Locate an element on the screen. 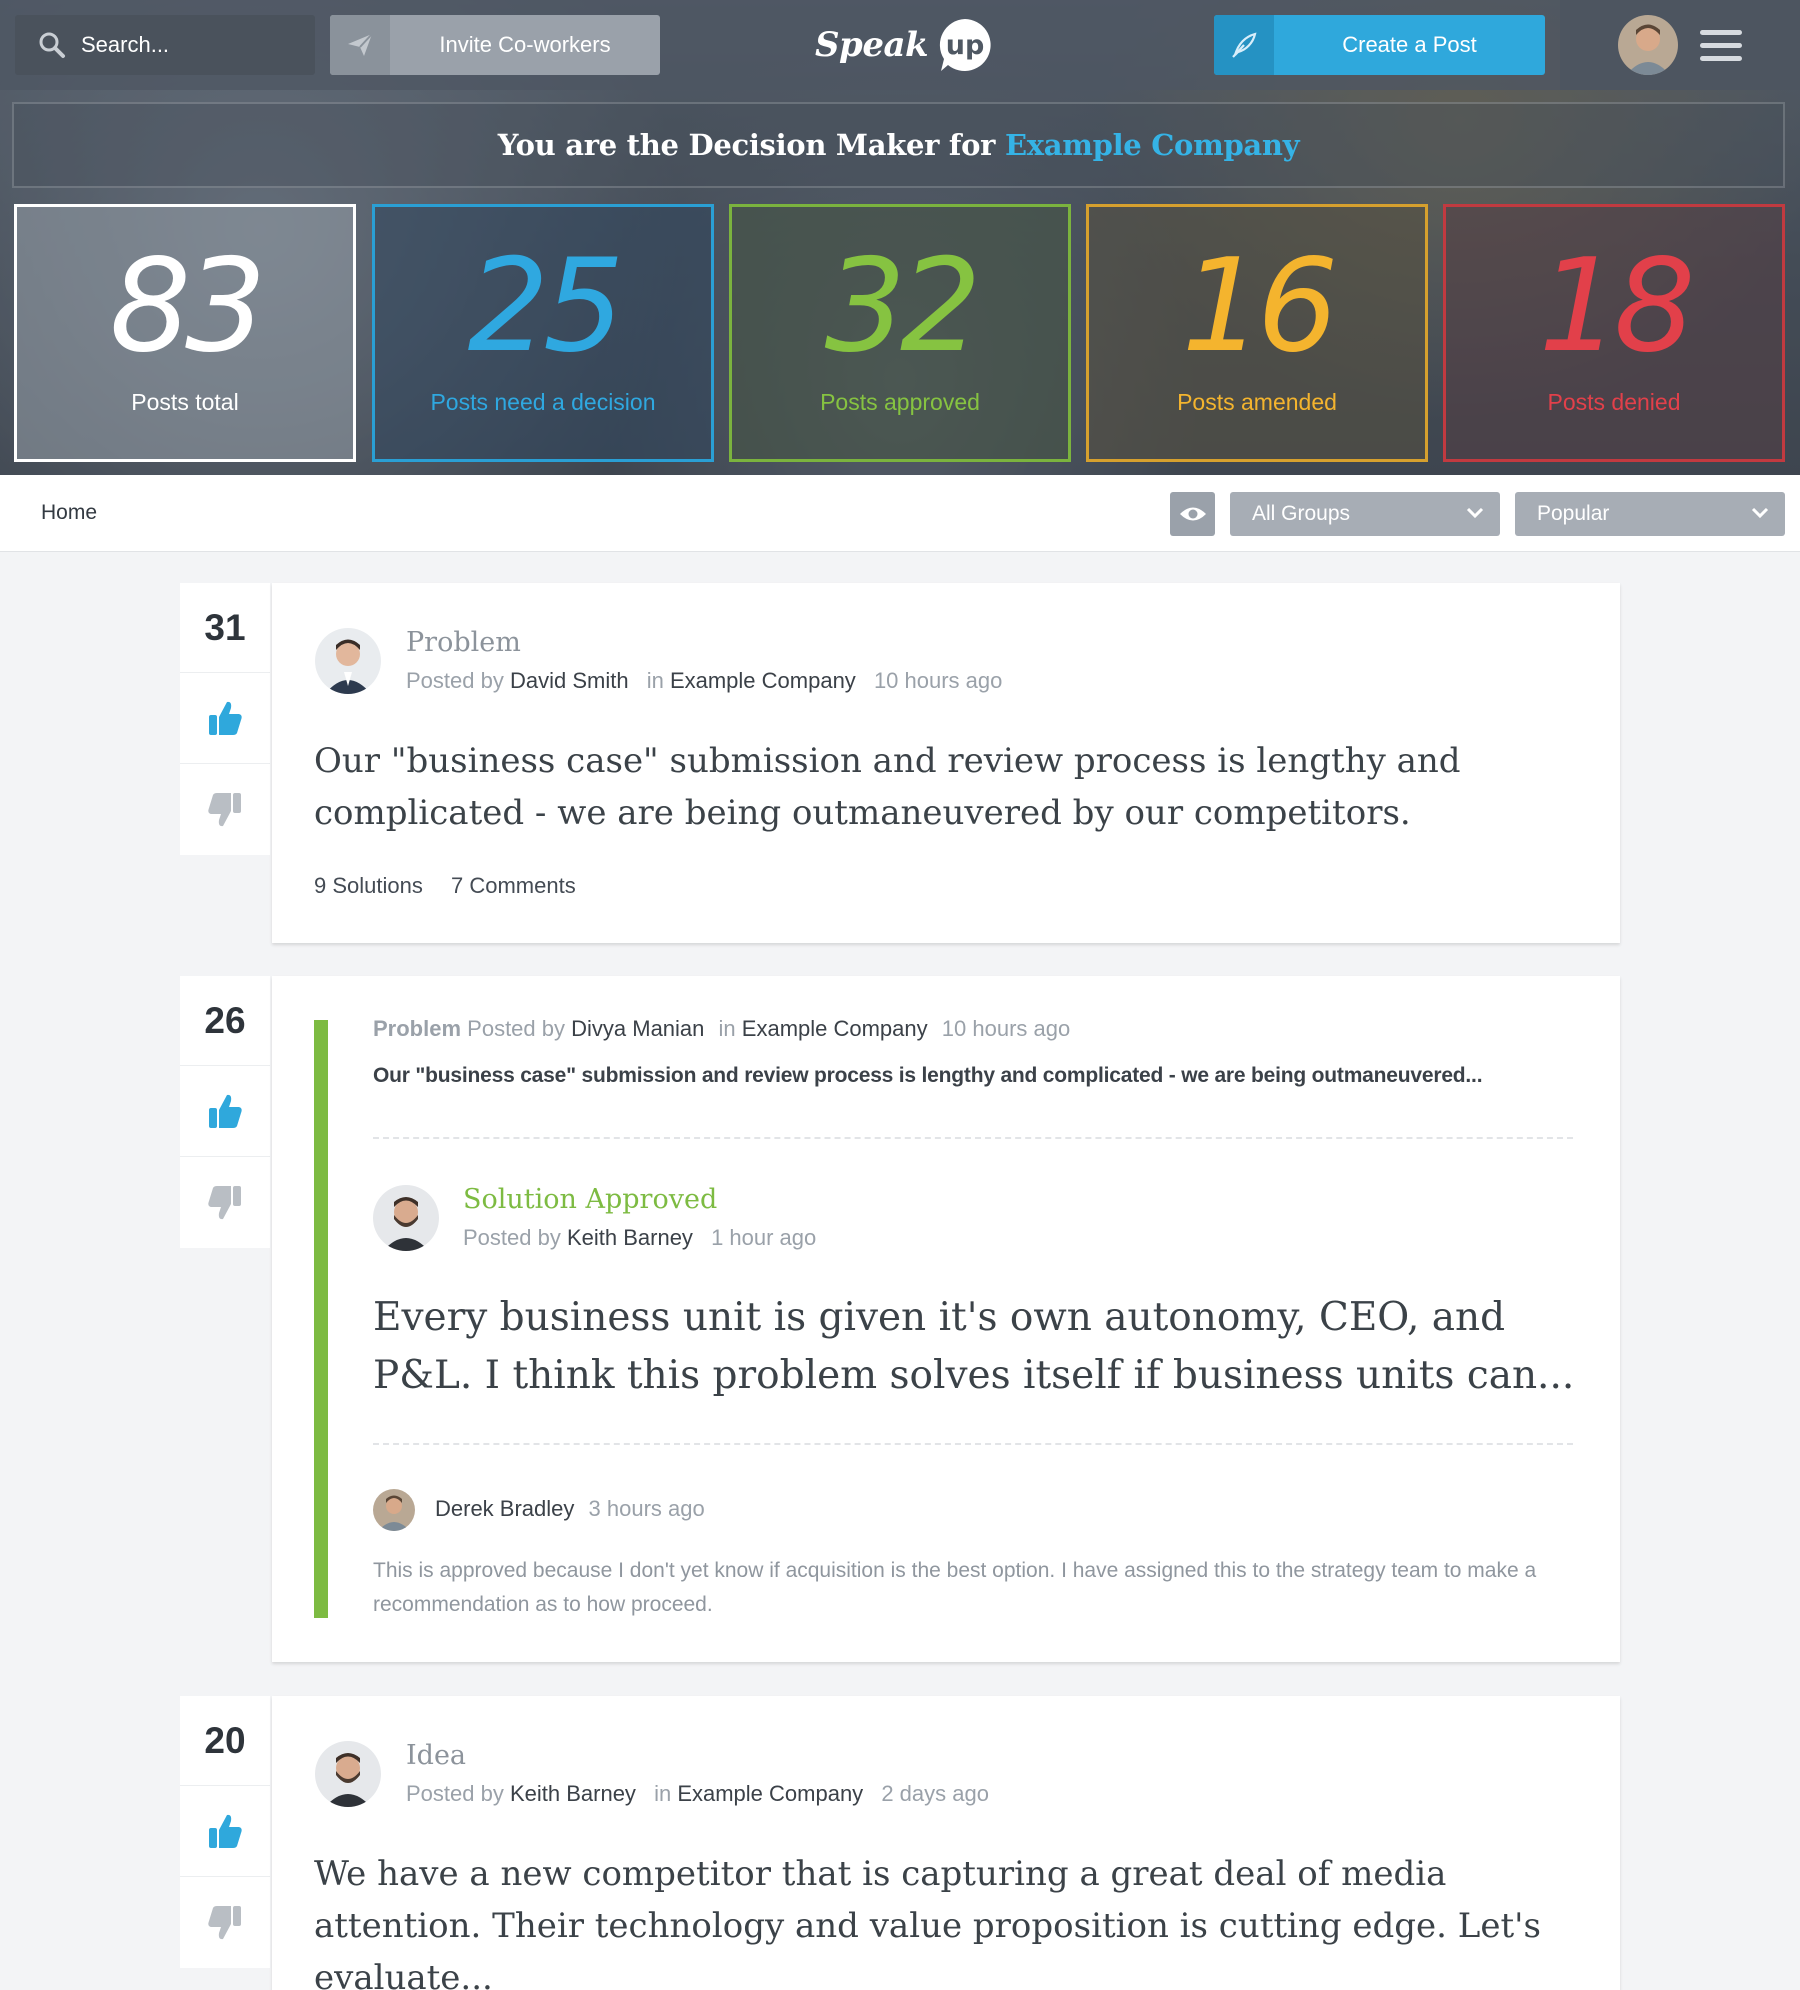 The image size is (1800, 1990). parent-post-type: Problem is located at coordinates (417, 1028).